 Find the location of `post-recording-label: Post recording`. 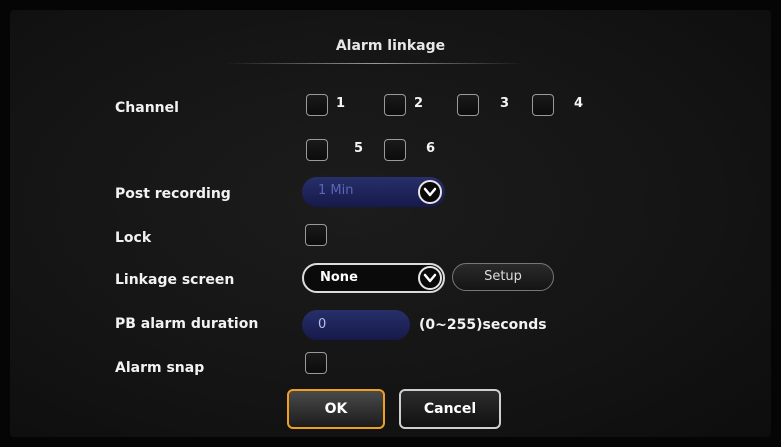

post-recording-label: Post recording is located at coordinates (173, 194).